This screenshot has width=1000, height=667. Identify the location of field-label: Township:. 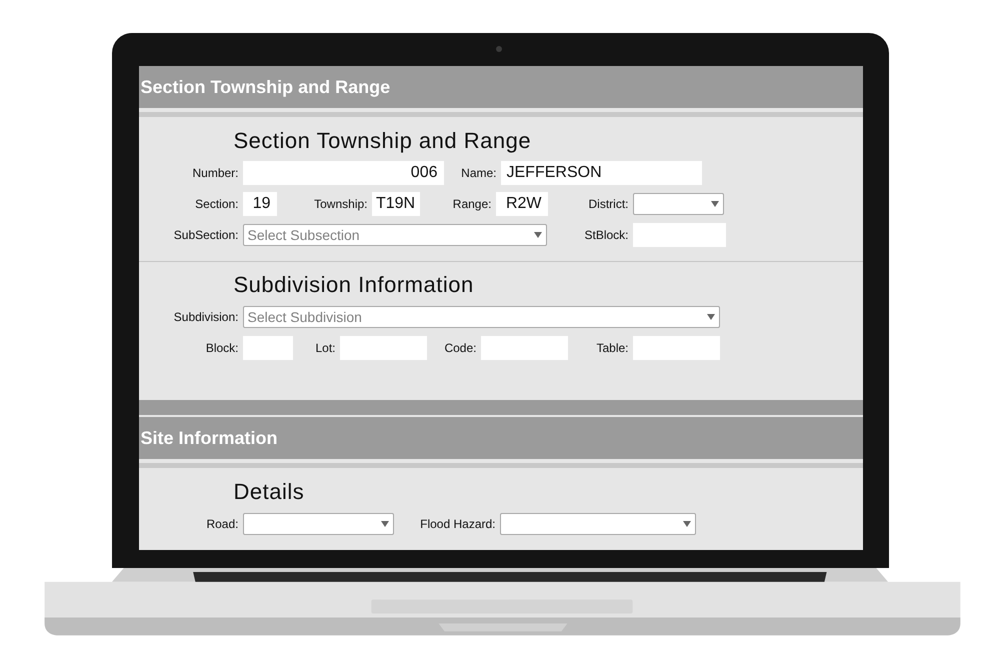
(340, 204).